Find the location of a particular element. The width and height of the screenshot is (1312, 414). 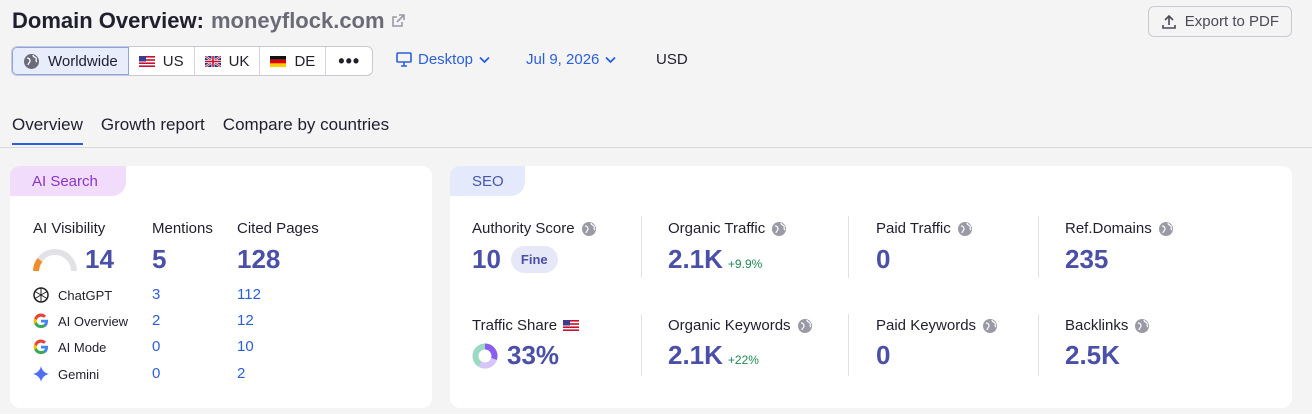

database-selector: Worldwide US UK DE ••• is located at coordinates (192, 61).